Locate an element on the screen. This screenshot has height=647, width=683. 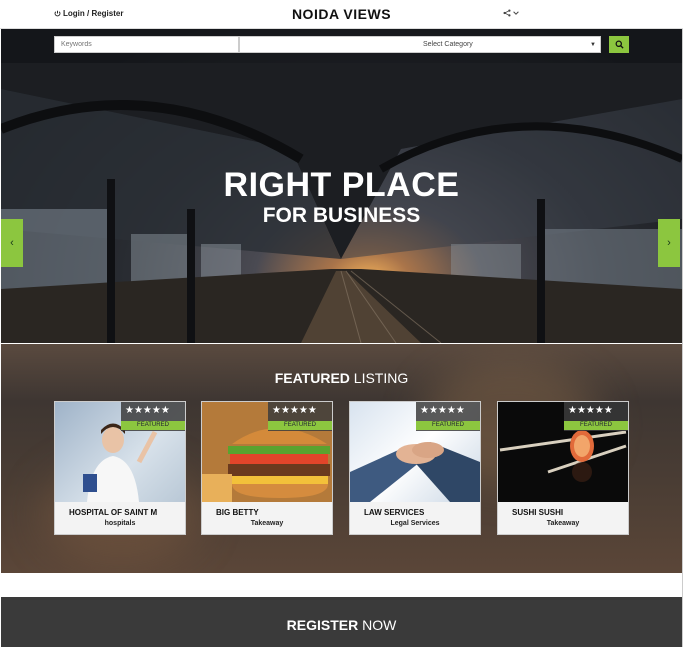
featured-title-bold: FEATURED is located at coordinates (312, 378).